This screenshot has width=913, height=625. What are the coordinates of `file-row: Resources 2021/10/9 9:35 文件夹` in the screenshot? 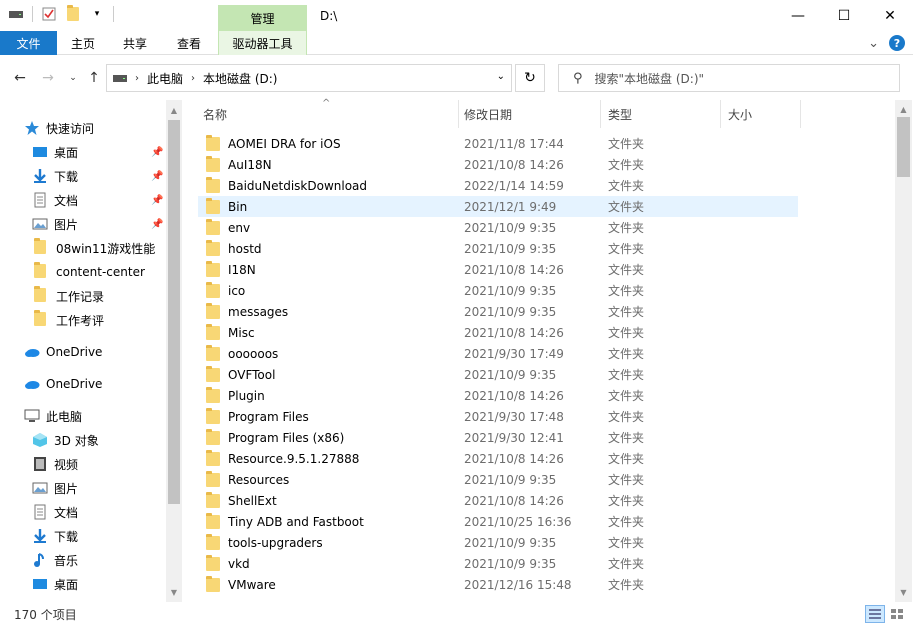 It's located at (498, 479).